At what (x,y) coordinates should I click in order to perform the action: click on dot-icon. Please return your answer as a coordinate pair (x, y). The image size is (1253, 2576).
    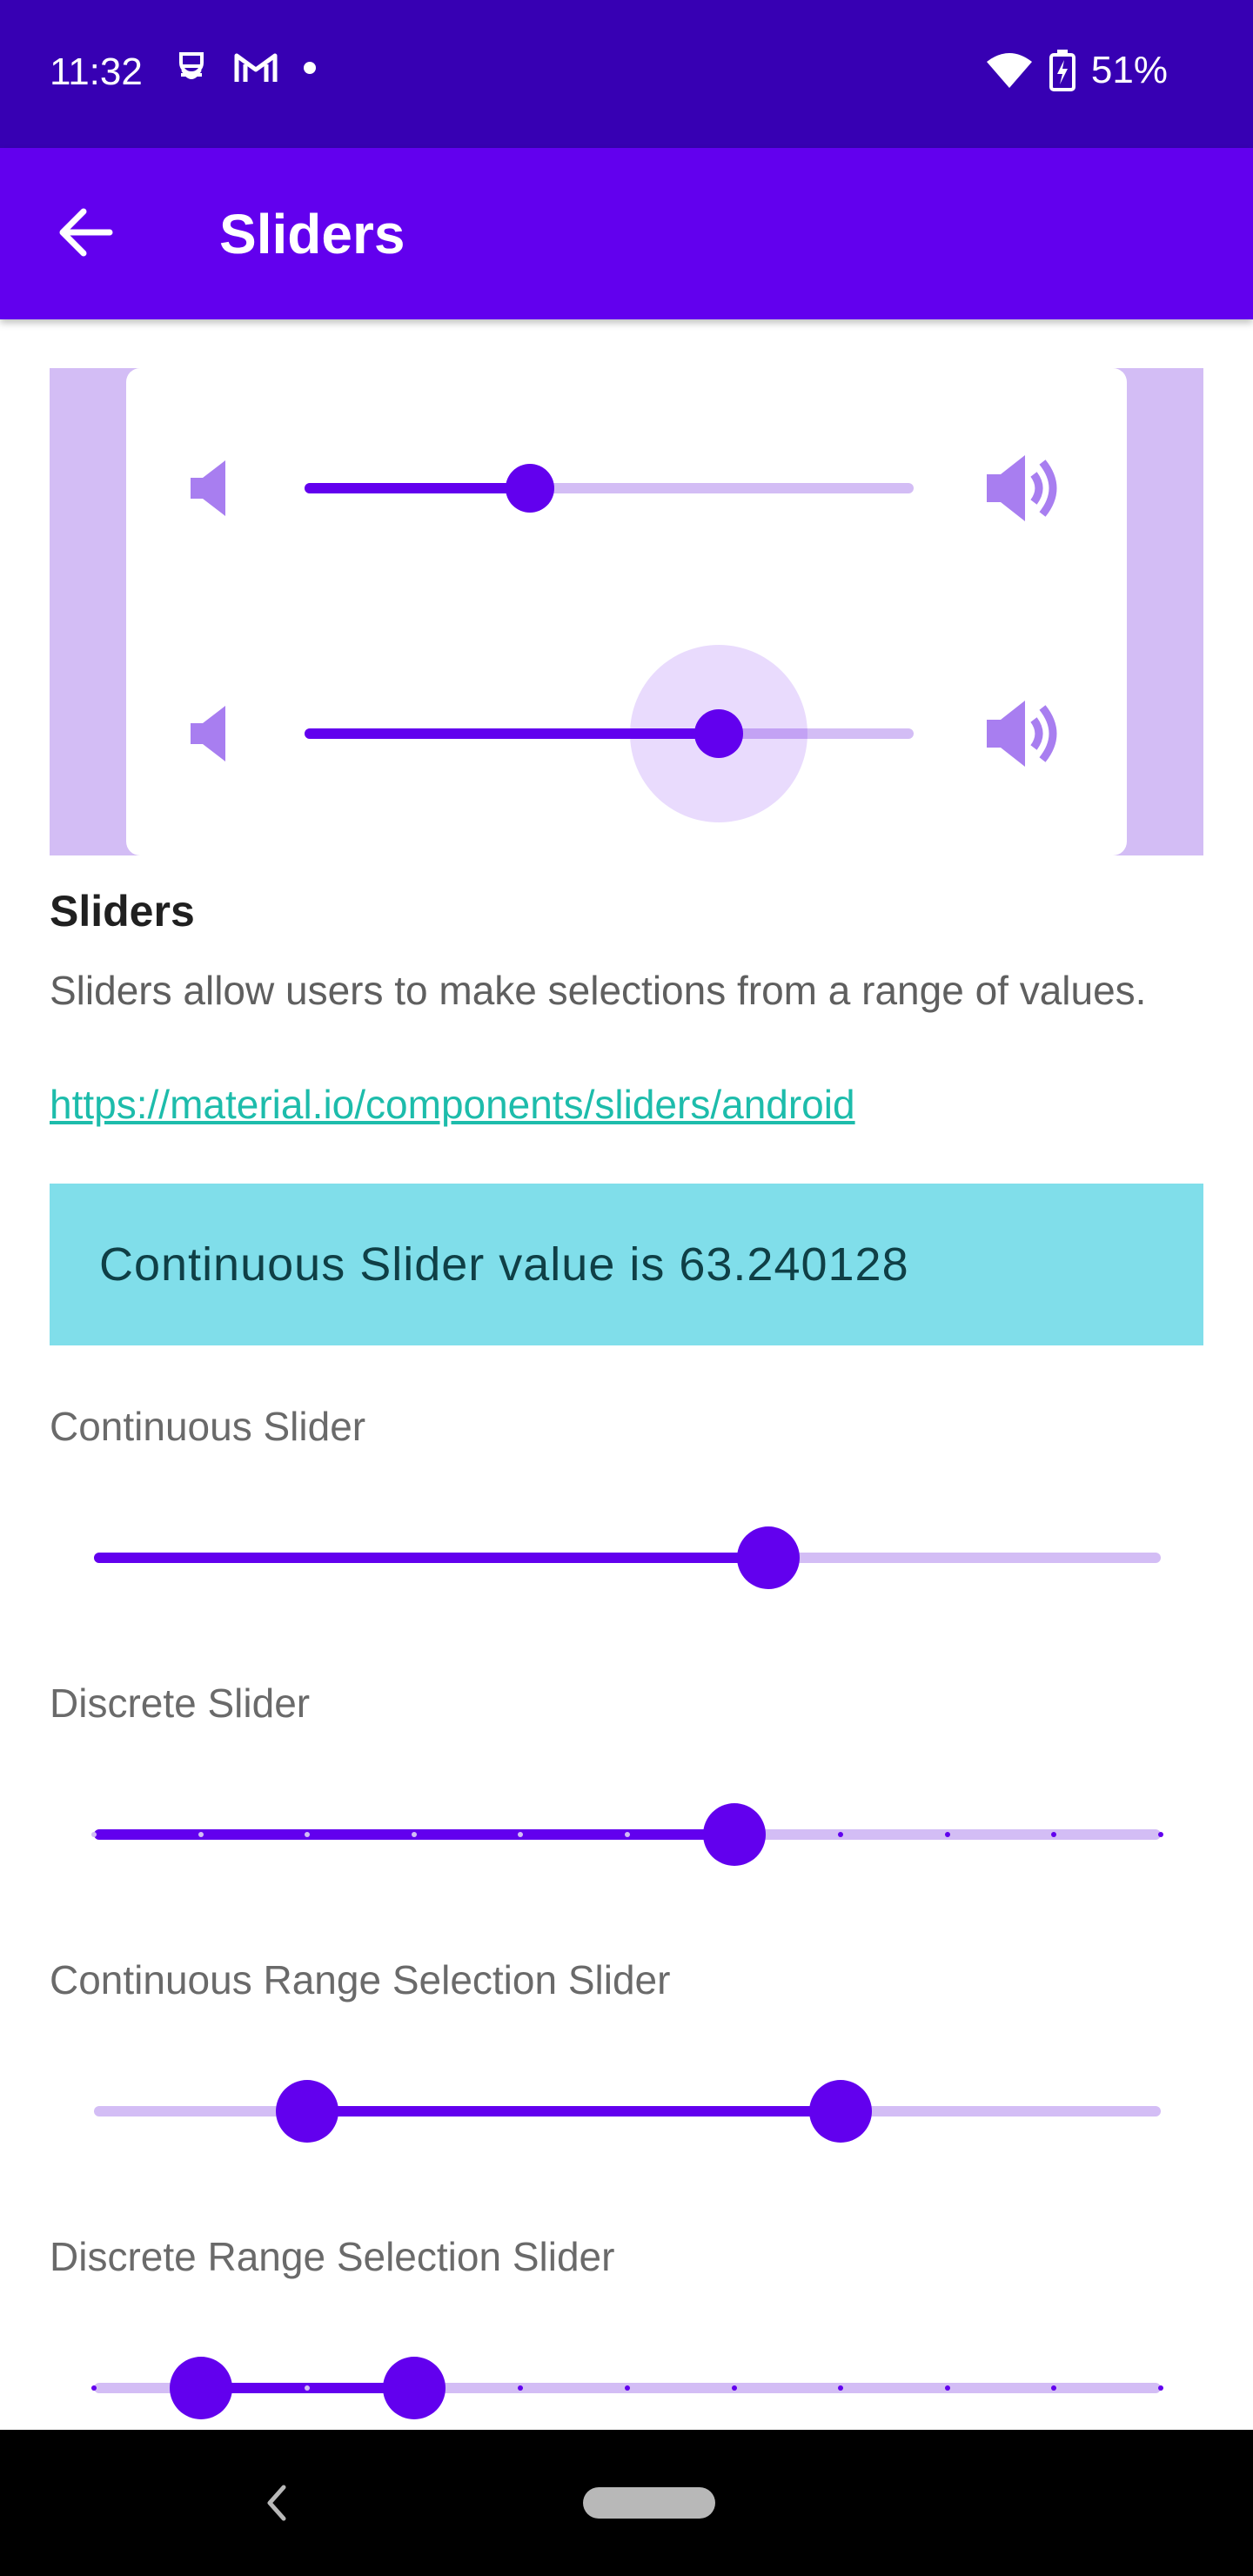
    Looking at the image, I should click on (310, 68).